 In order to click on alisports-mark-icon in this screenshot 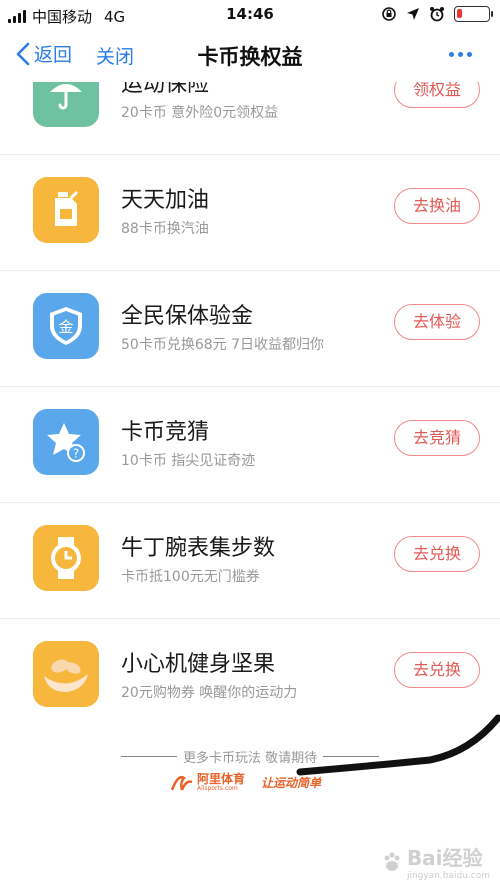, I will do `click(181, 783)`.